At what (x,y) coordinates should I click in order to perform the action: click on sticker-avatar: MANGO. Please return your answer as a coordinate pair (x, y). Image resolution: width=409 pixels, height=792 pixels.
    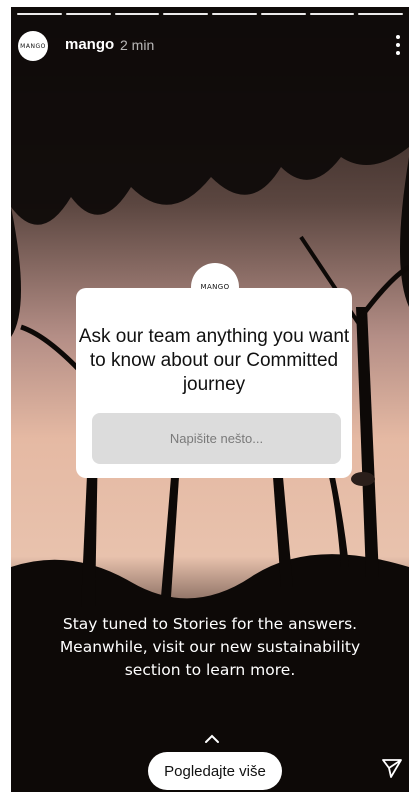
    Looking at the image, I should click on (215, 287).